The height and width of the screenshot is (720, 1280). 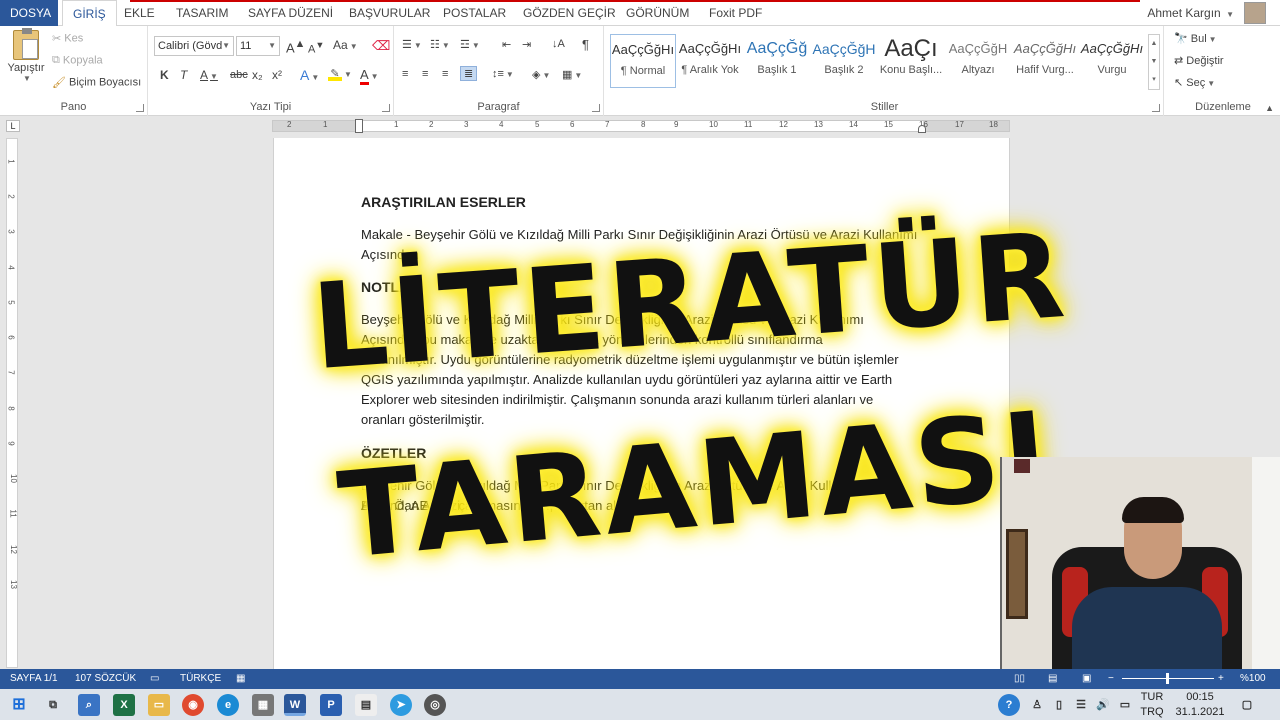 What do you see at coordinates (105, 679) in the screenshot?
I see `status-word-count: 107 SÖZCÜK` at bounding box center [105, 679].